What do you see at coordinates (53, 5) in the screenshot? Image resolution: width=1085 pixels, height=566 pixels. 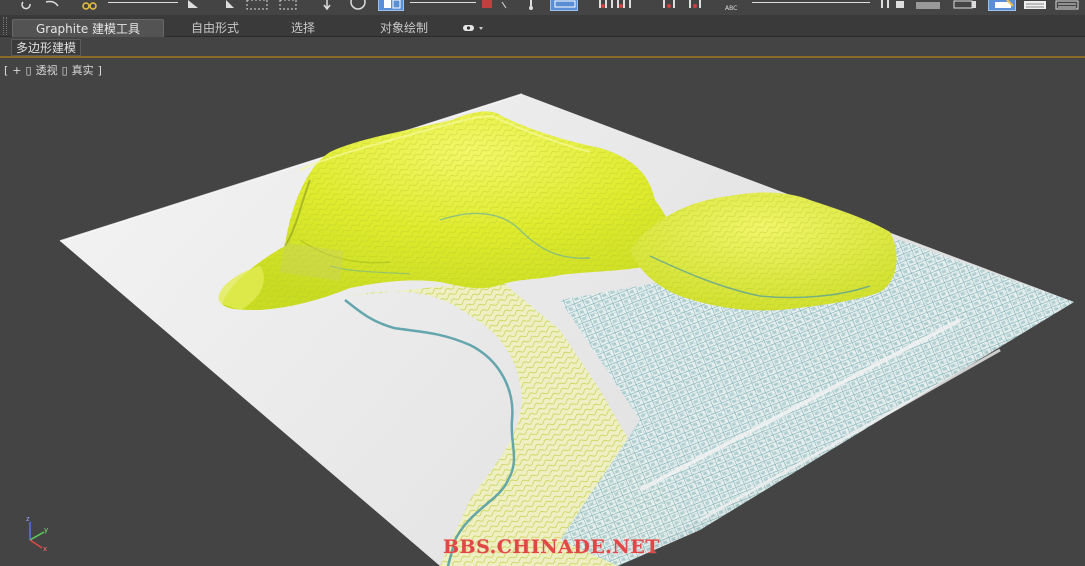 I see `link-icon` at bounding box center [53, 5].